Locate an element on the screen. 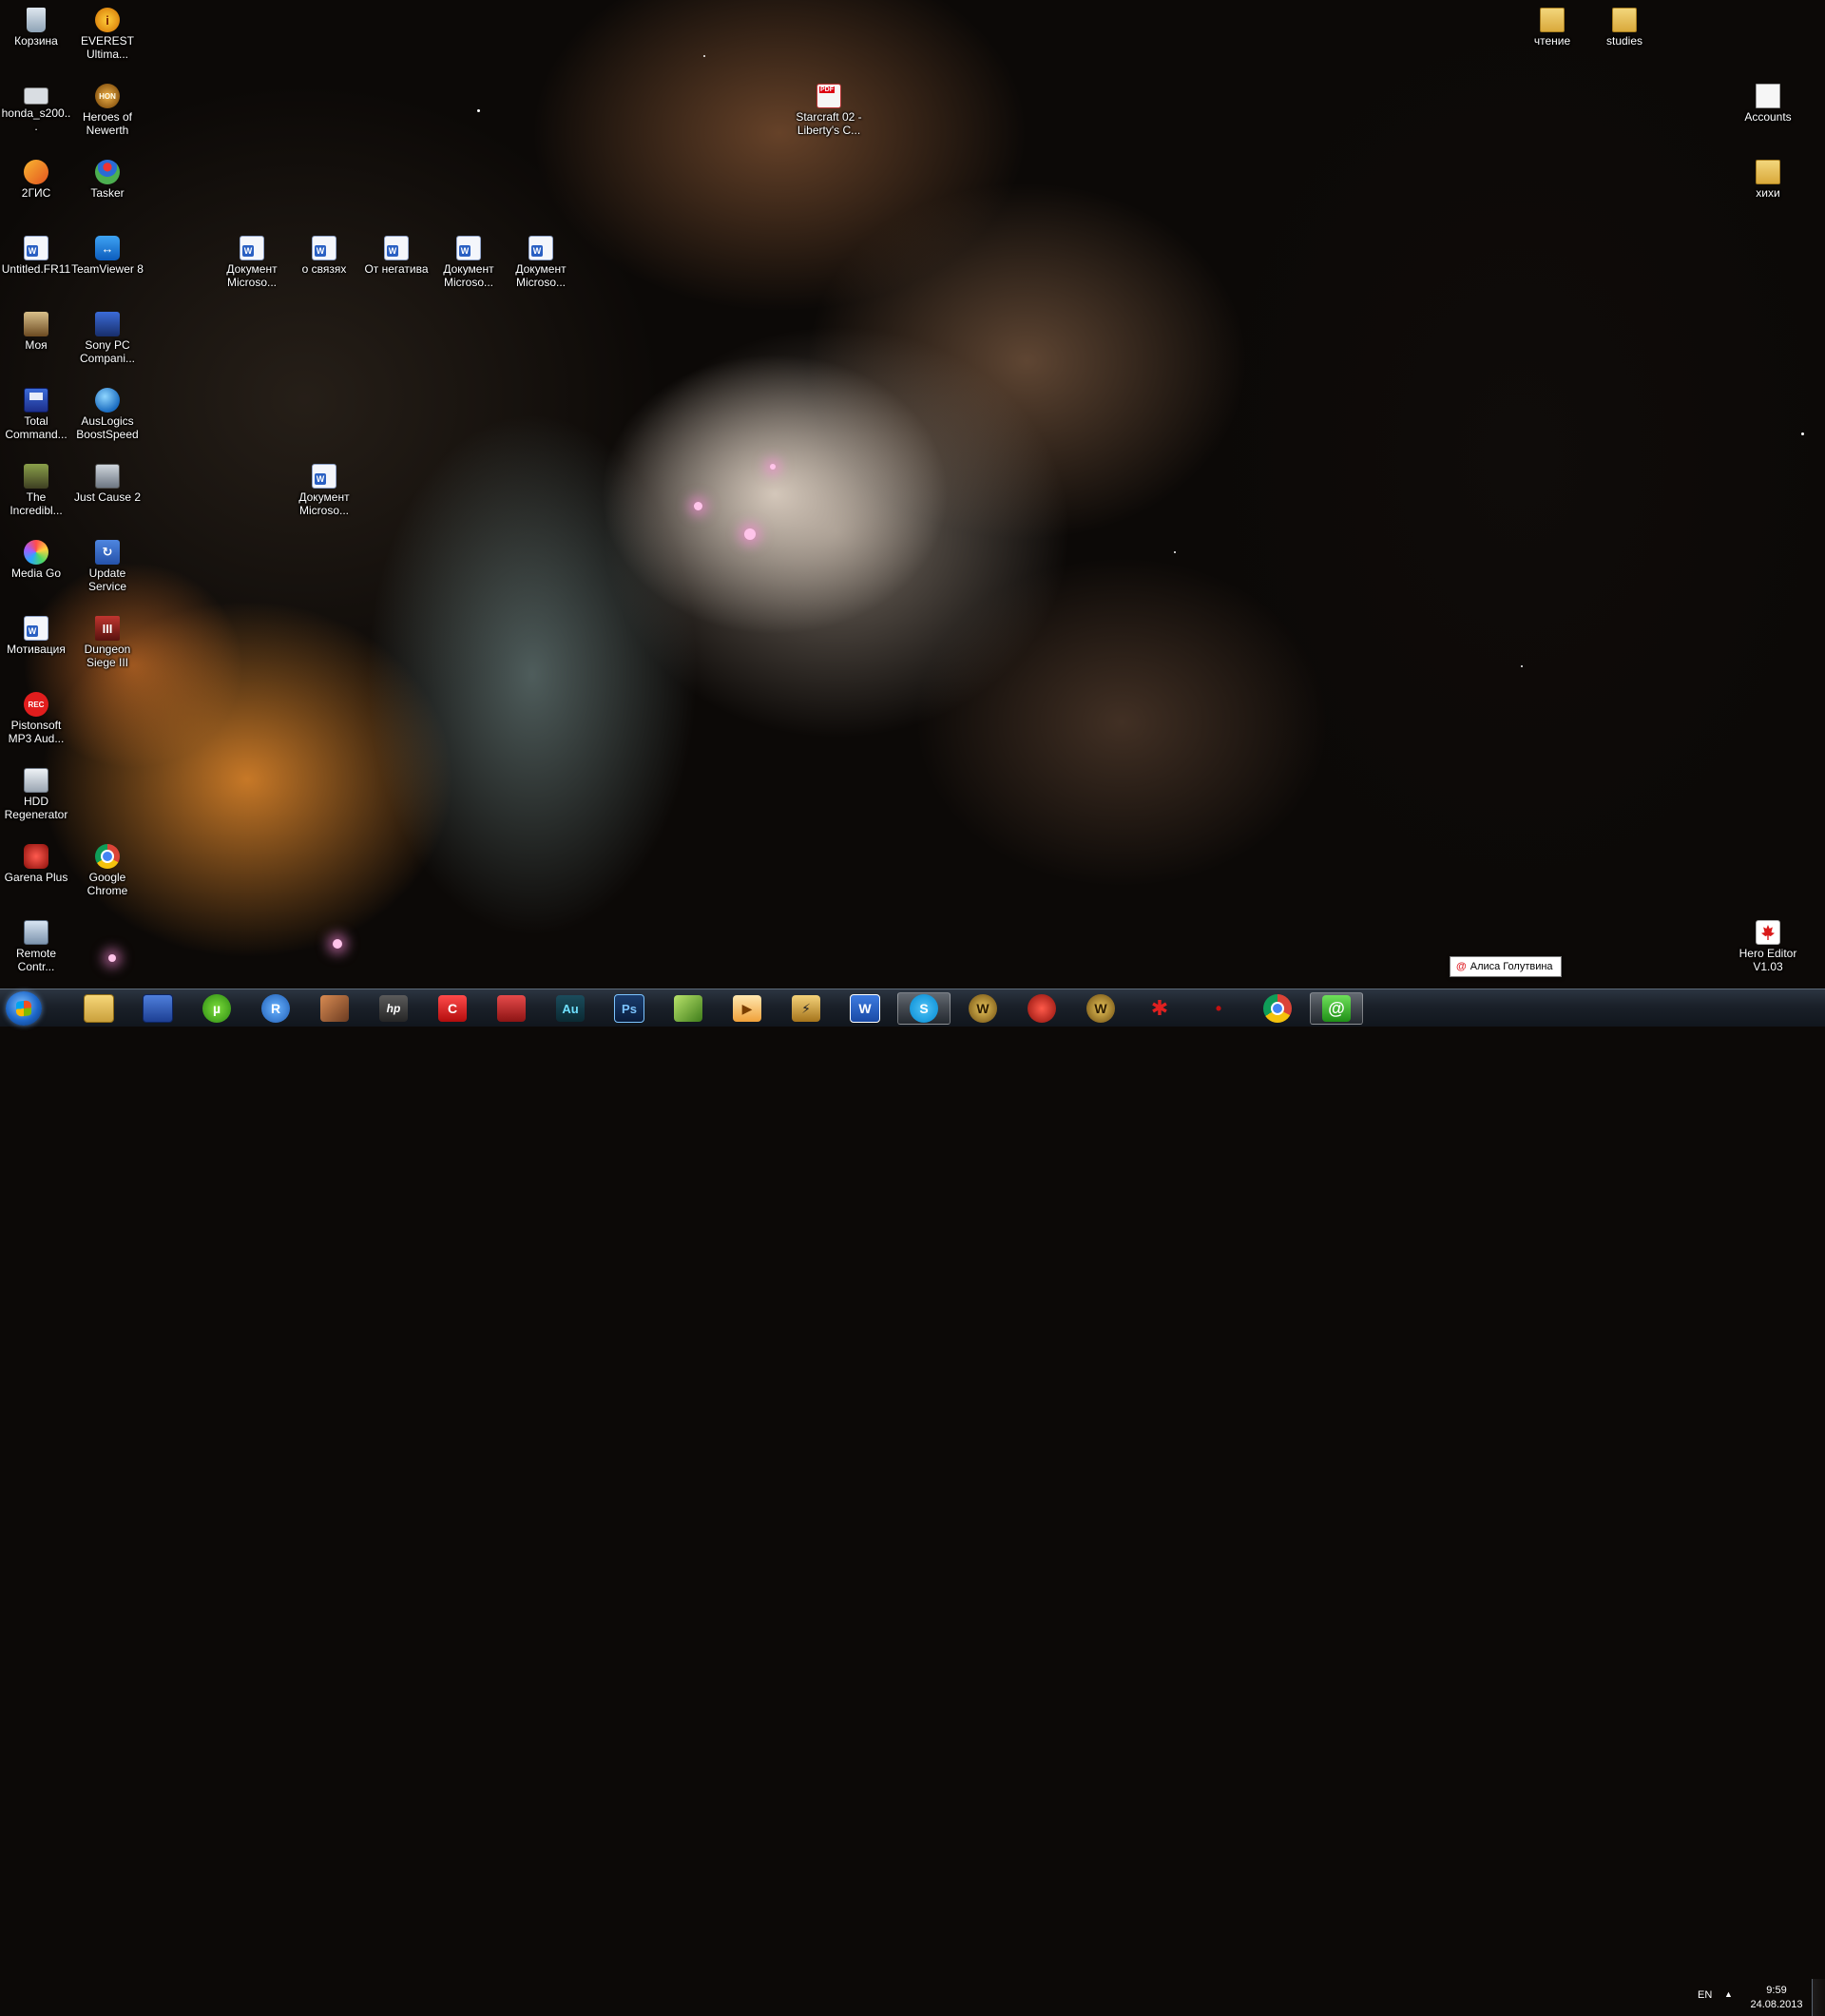 The height and width of the screenshot is (2016, 1825). taskbar-button-utorrent: µ is located at coordinates (216, 1008).